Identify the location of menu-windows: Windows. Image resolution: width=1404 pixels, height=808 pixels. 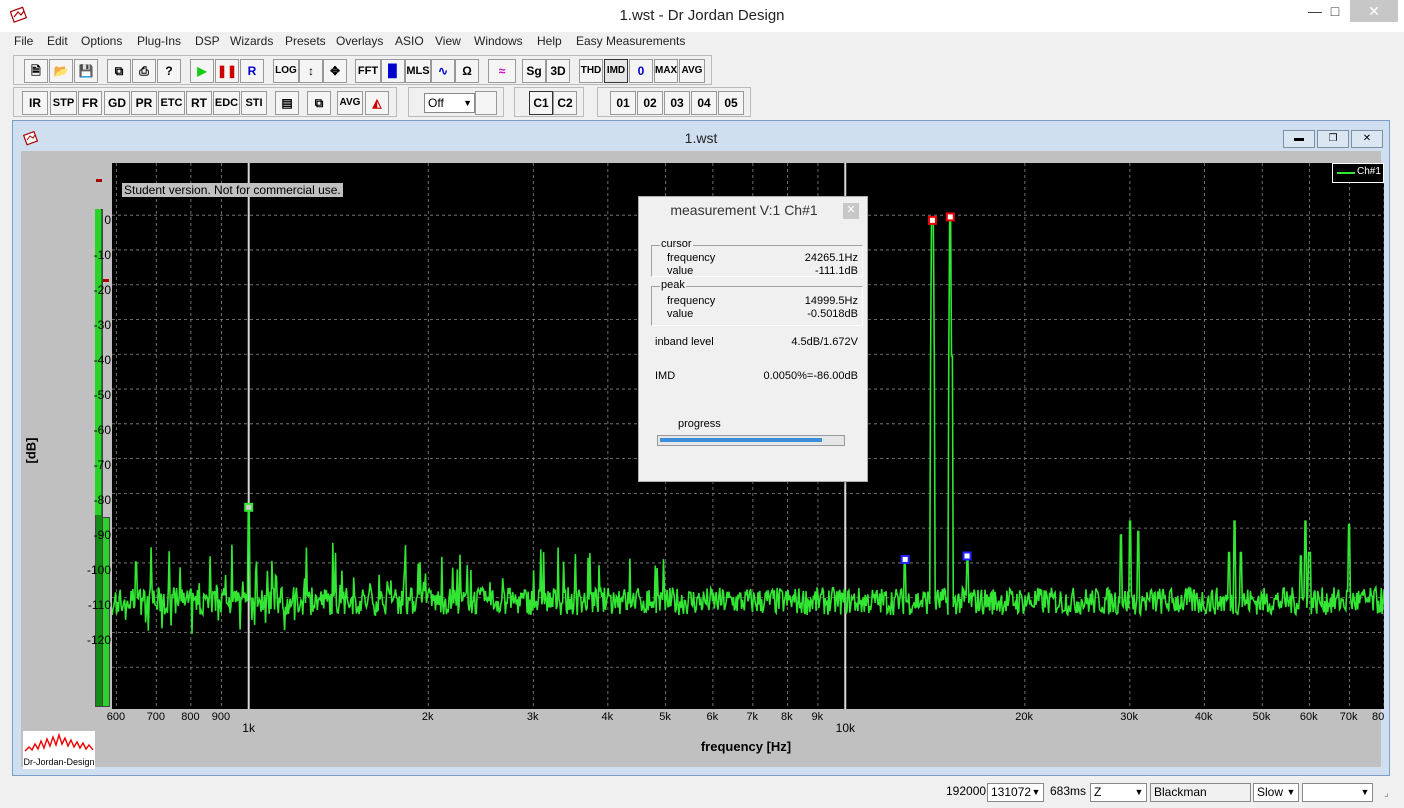
(498, 41).